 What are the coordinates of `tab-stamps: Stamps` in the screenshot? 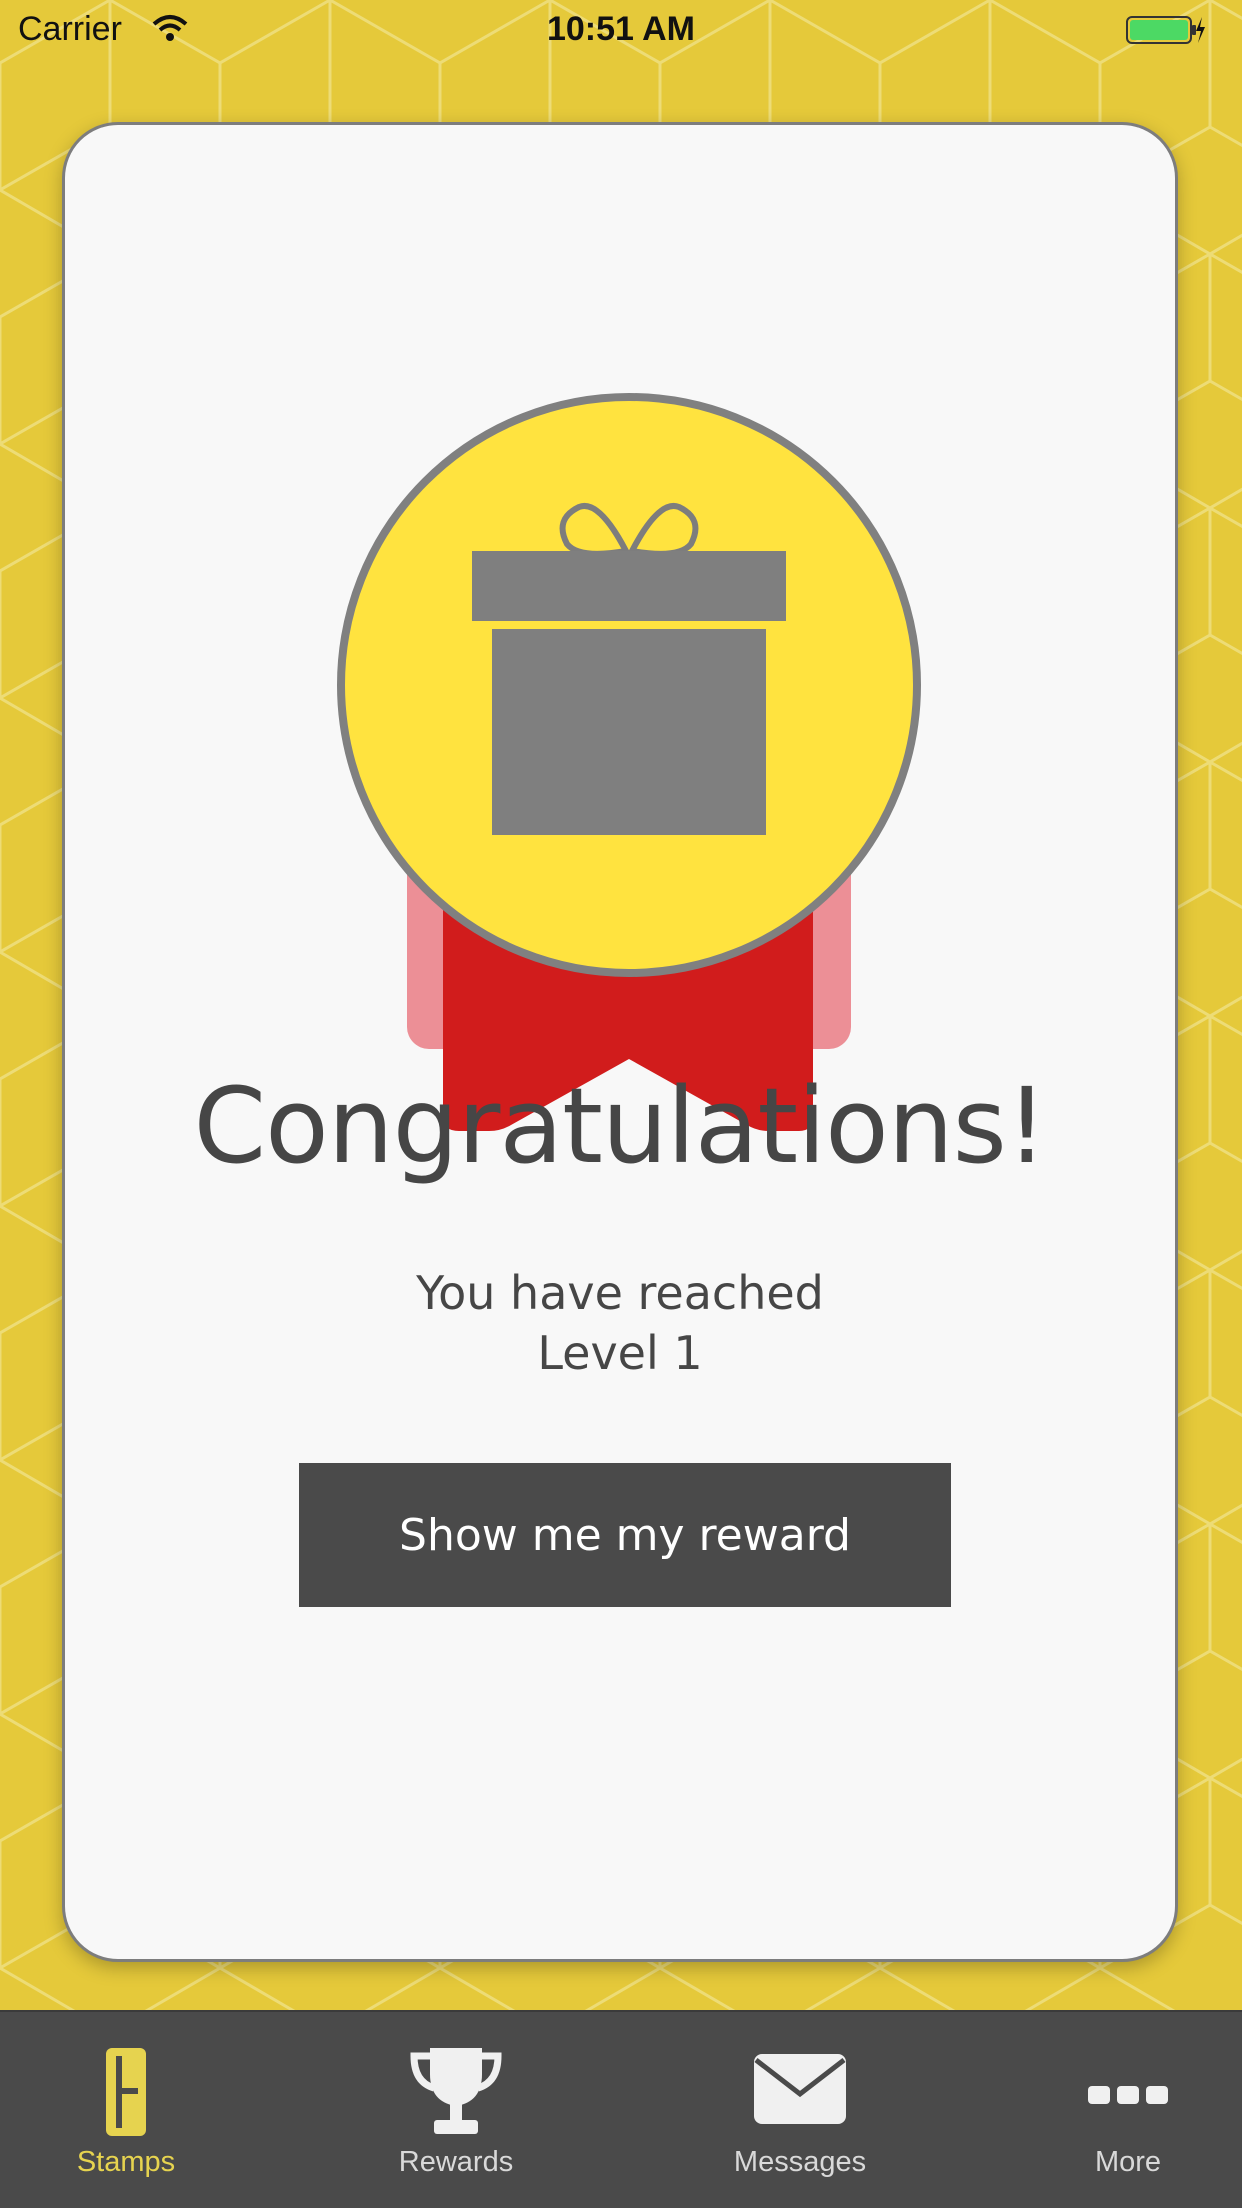 It's located at (126, 2110).